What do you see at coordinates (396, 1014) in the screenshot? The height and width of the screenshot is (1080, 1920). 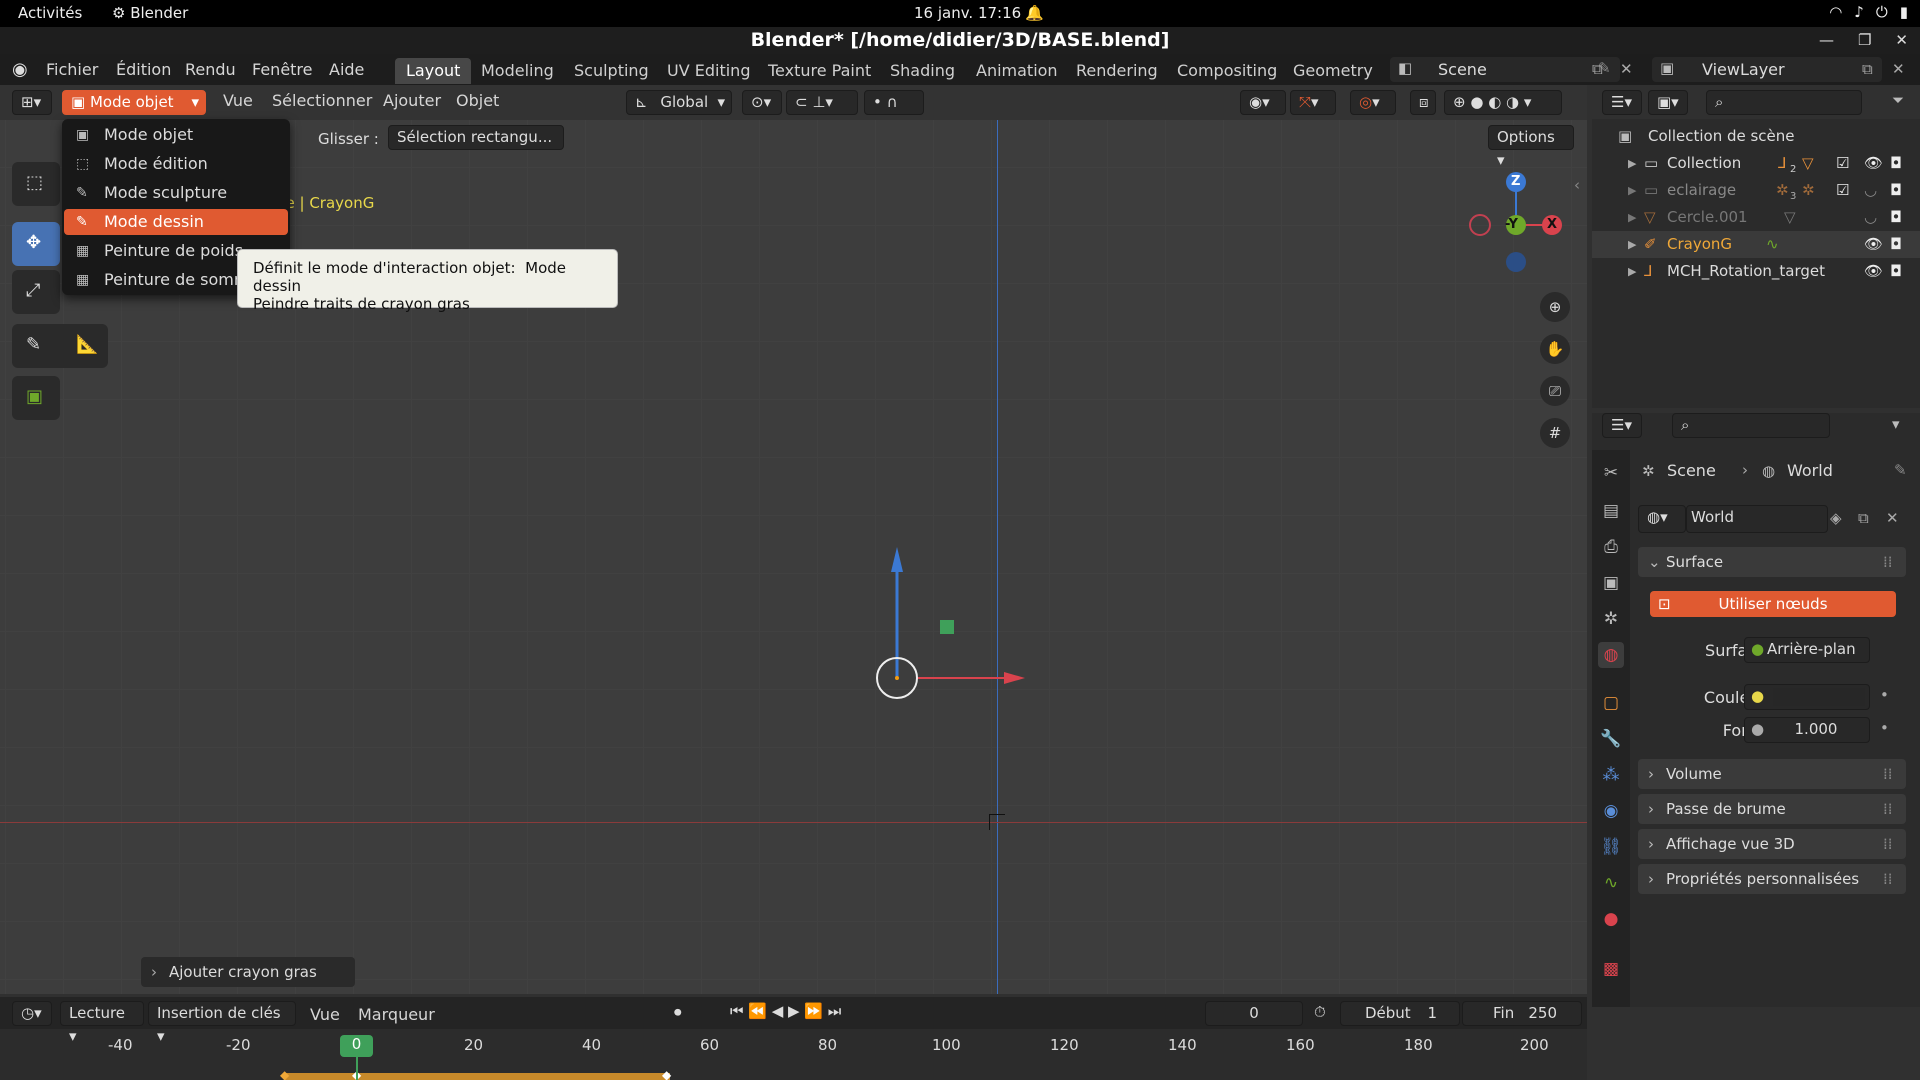 I see `menu-marqueur: Marqueur` at bounding box center [396, 1014].